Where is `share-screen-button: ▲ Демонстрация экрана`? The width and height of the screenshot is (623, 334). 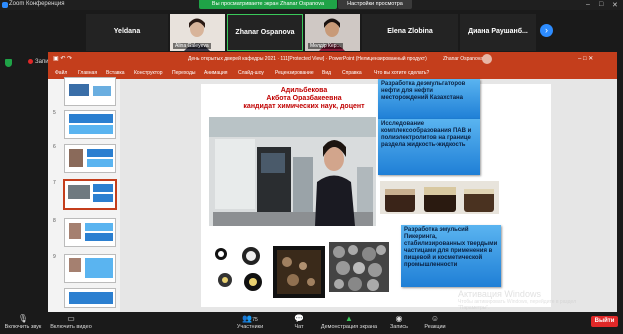
share-screen-button: ▲ Демонстрация экрана is located at coordinates (349, 321).